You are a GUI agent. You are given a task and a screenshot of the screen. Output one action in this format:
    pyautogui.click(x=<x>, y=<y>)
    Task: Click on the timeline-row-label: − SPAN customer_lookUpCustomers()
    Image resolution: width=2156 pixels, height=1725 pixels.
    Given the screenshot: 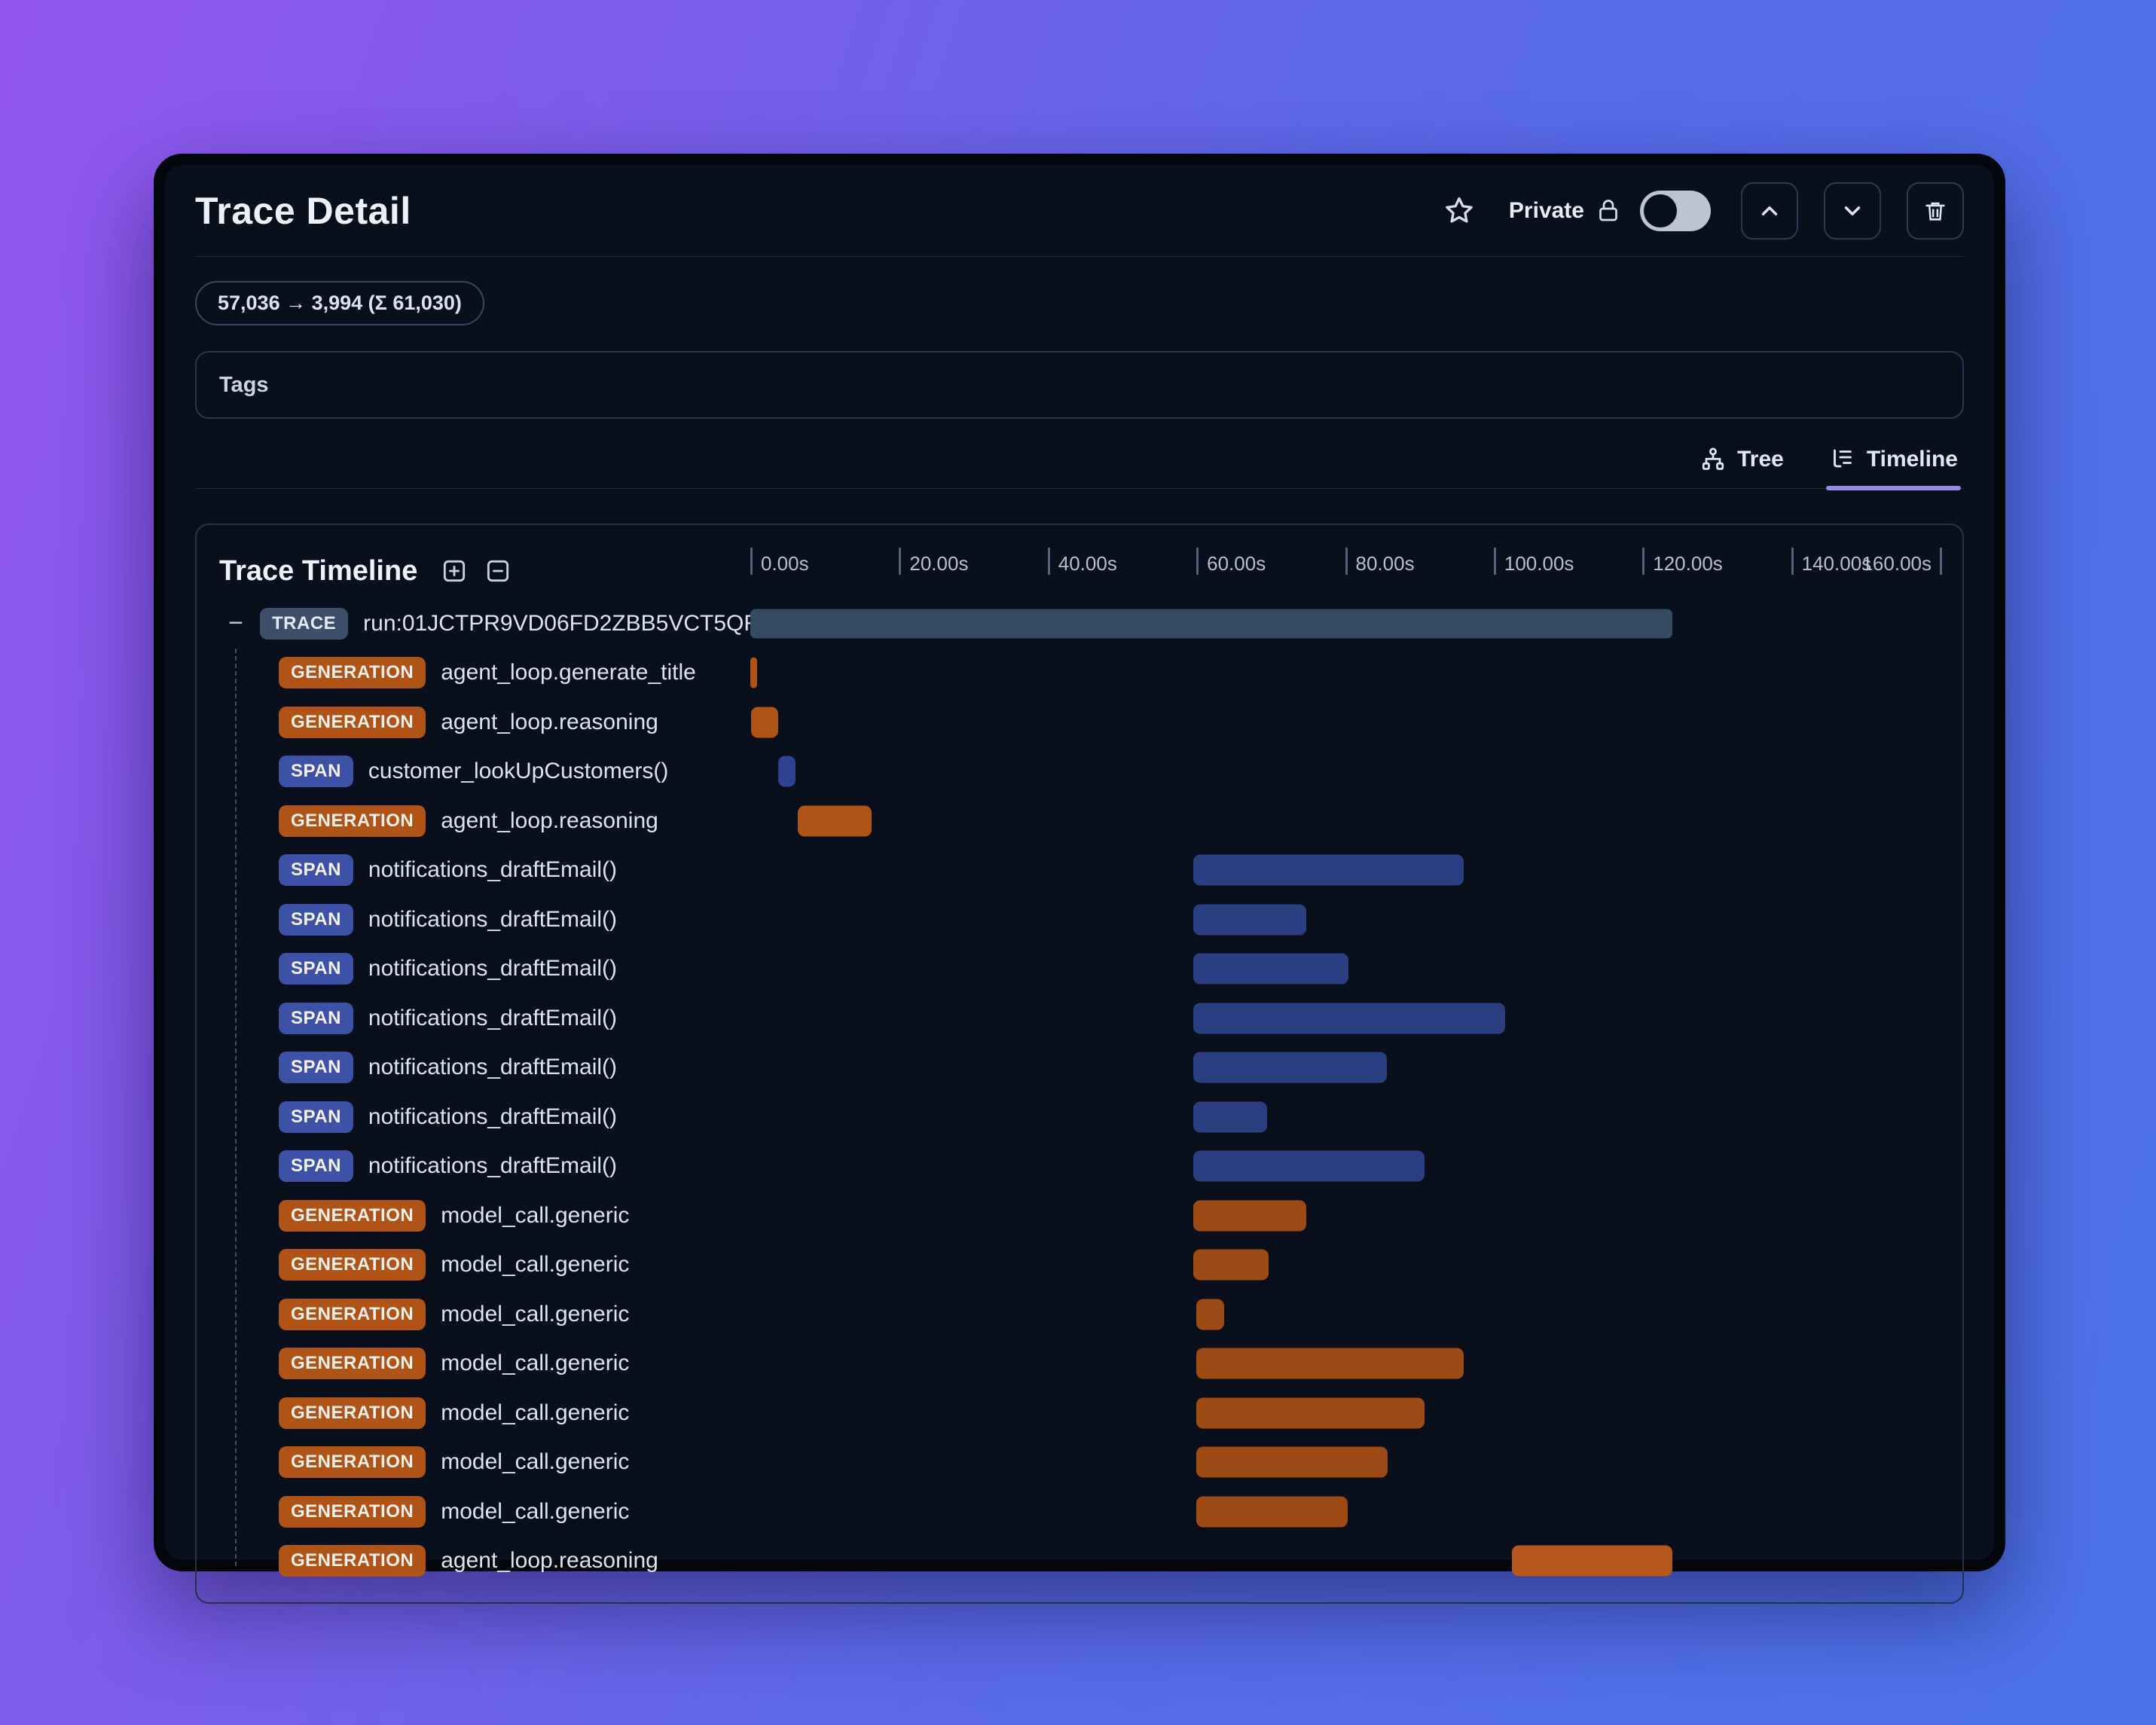 What is the action you would take?
    pyautogui.click(x=484, y=772)
    